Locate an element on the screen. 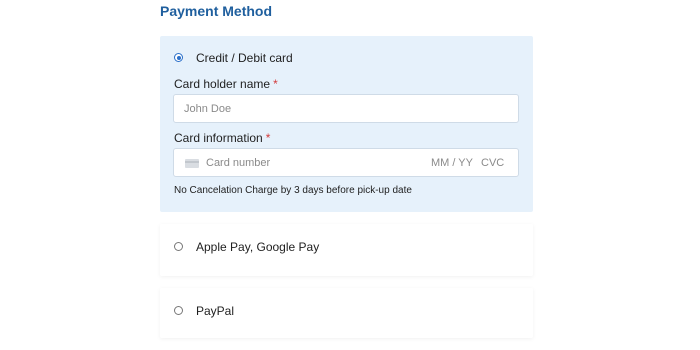 This screenshot has height=350, width=700. payment-option-paypal: PayPal is located at coordinates (346, 313).